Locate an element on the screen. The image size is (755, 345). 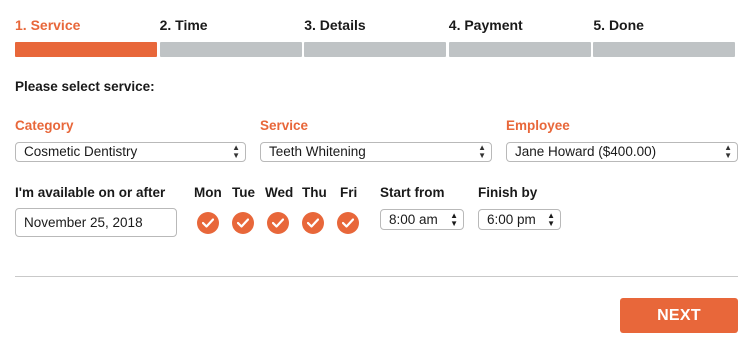
service-select: Teeth Whitening ▲ ▼ is located at coordinates (376, 152).